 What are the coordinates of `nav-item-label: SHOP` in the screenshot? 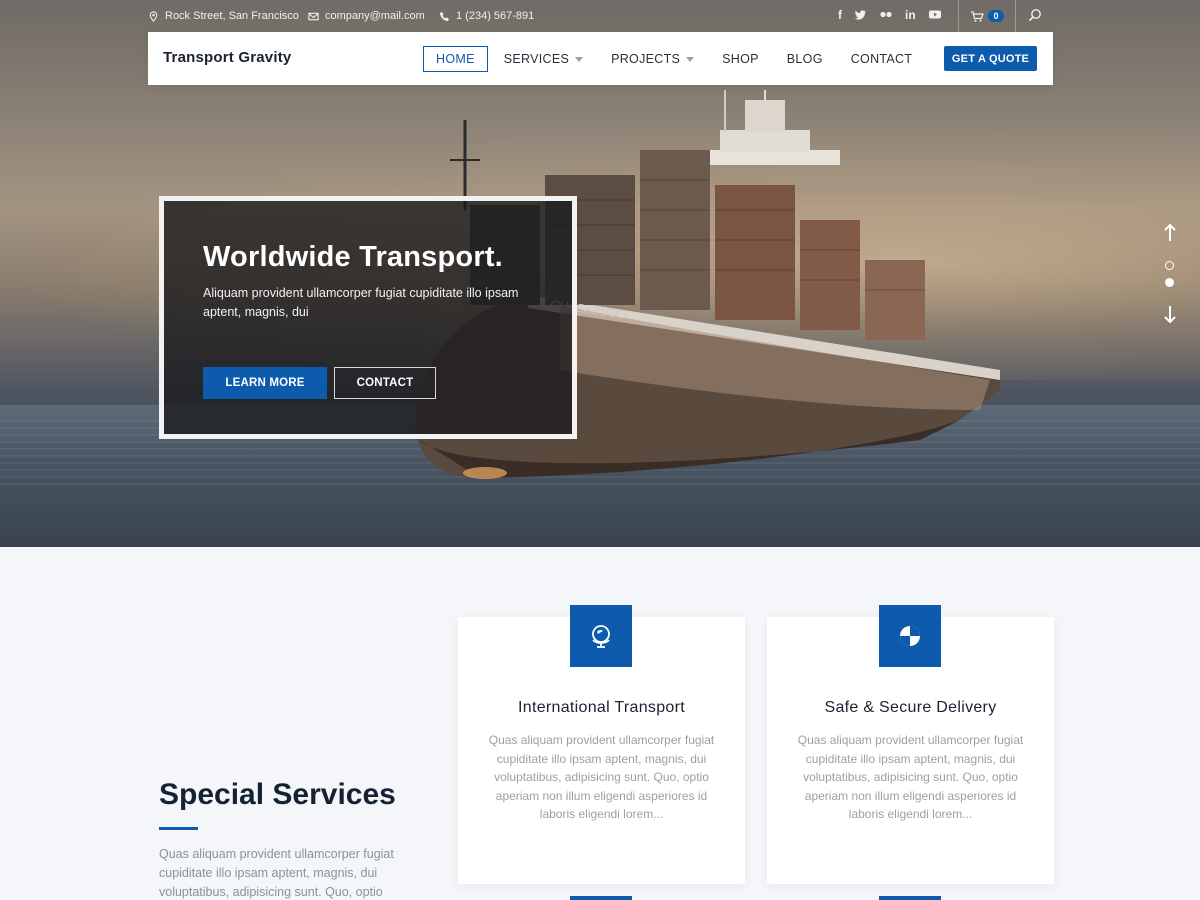 It's located at (740, 59).